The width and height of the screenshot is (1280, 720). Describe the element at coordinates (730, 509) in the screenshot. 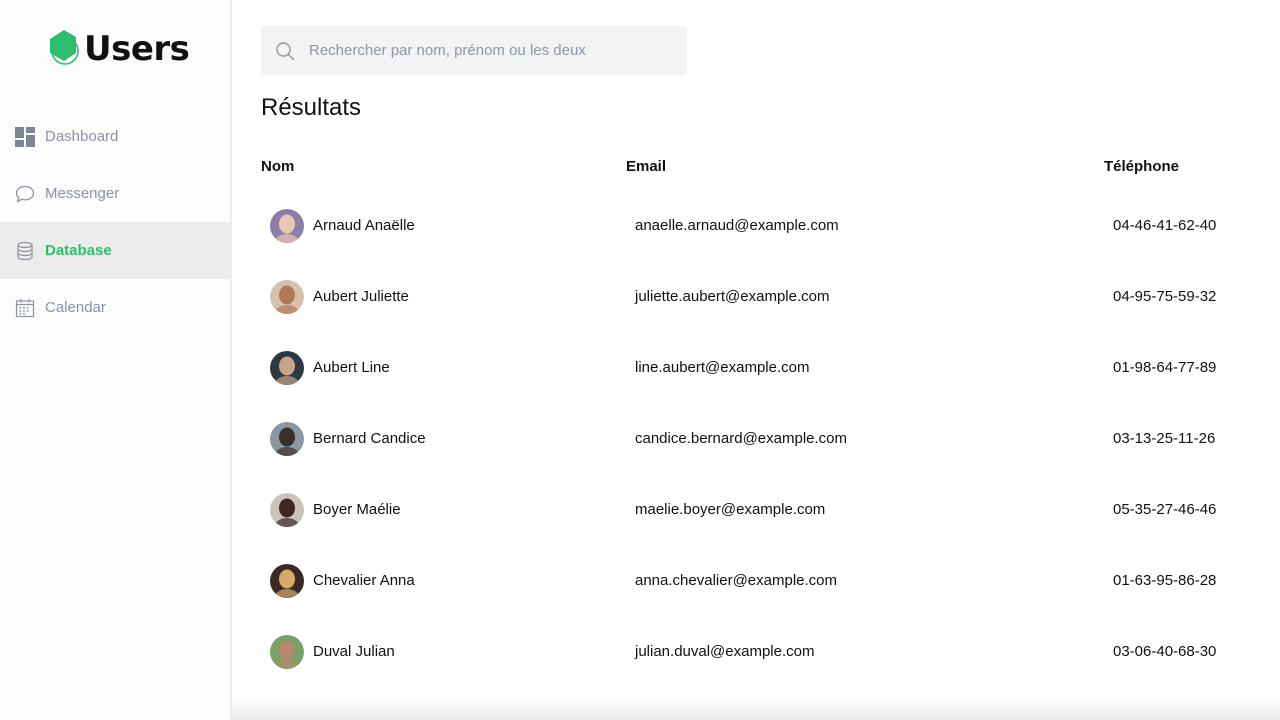

I see `row-email: maelie.boyer@example.com` at that location.